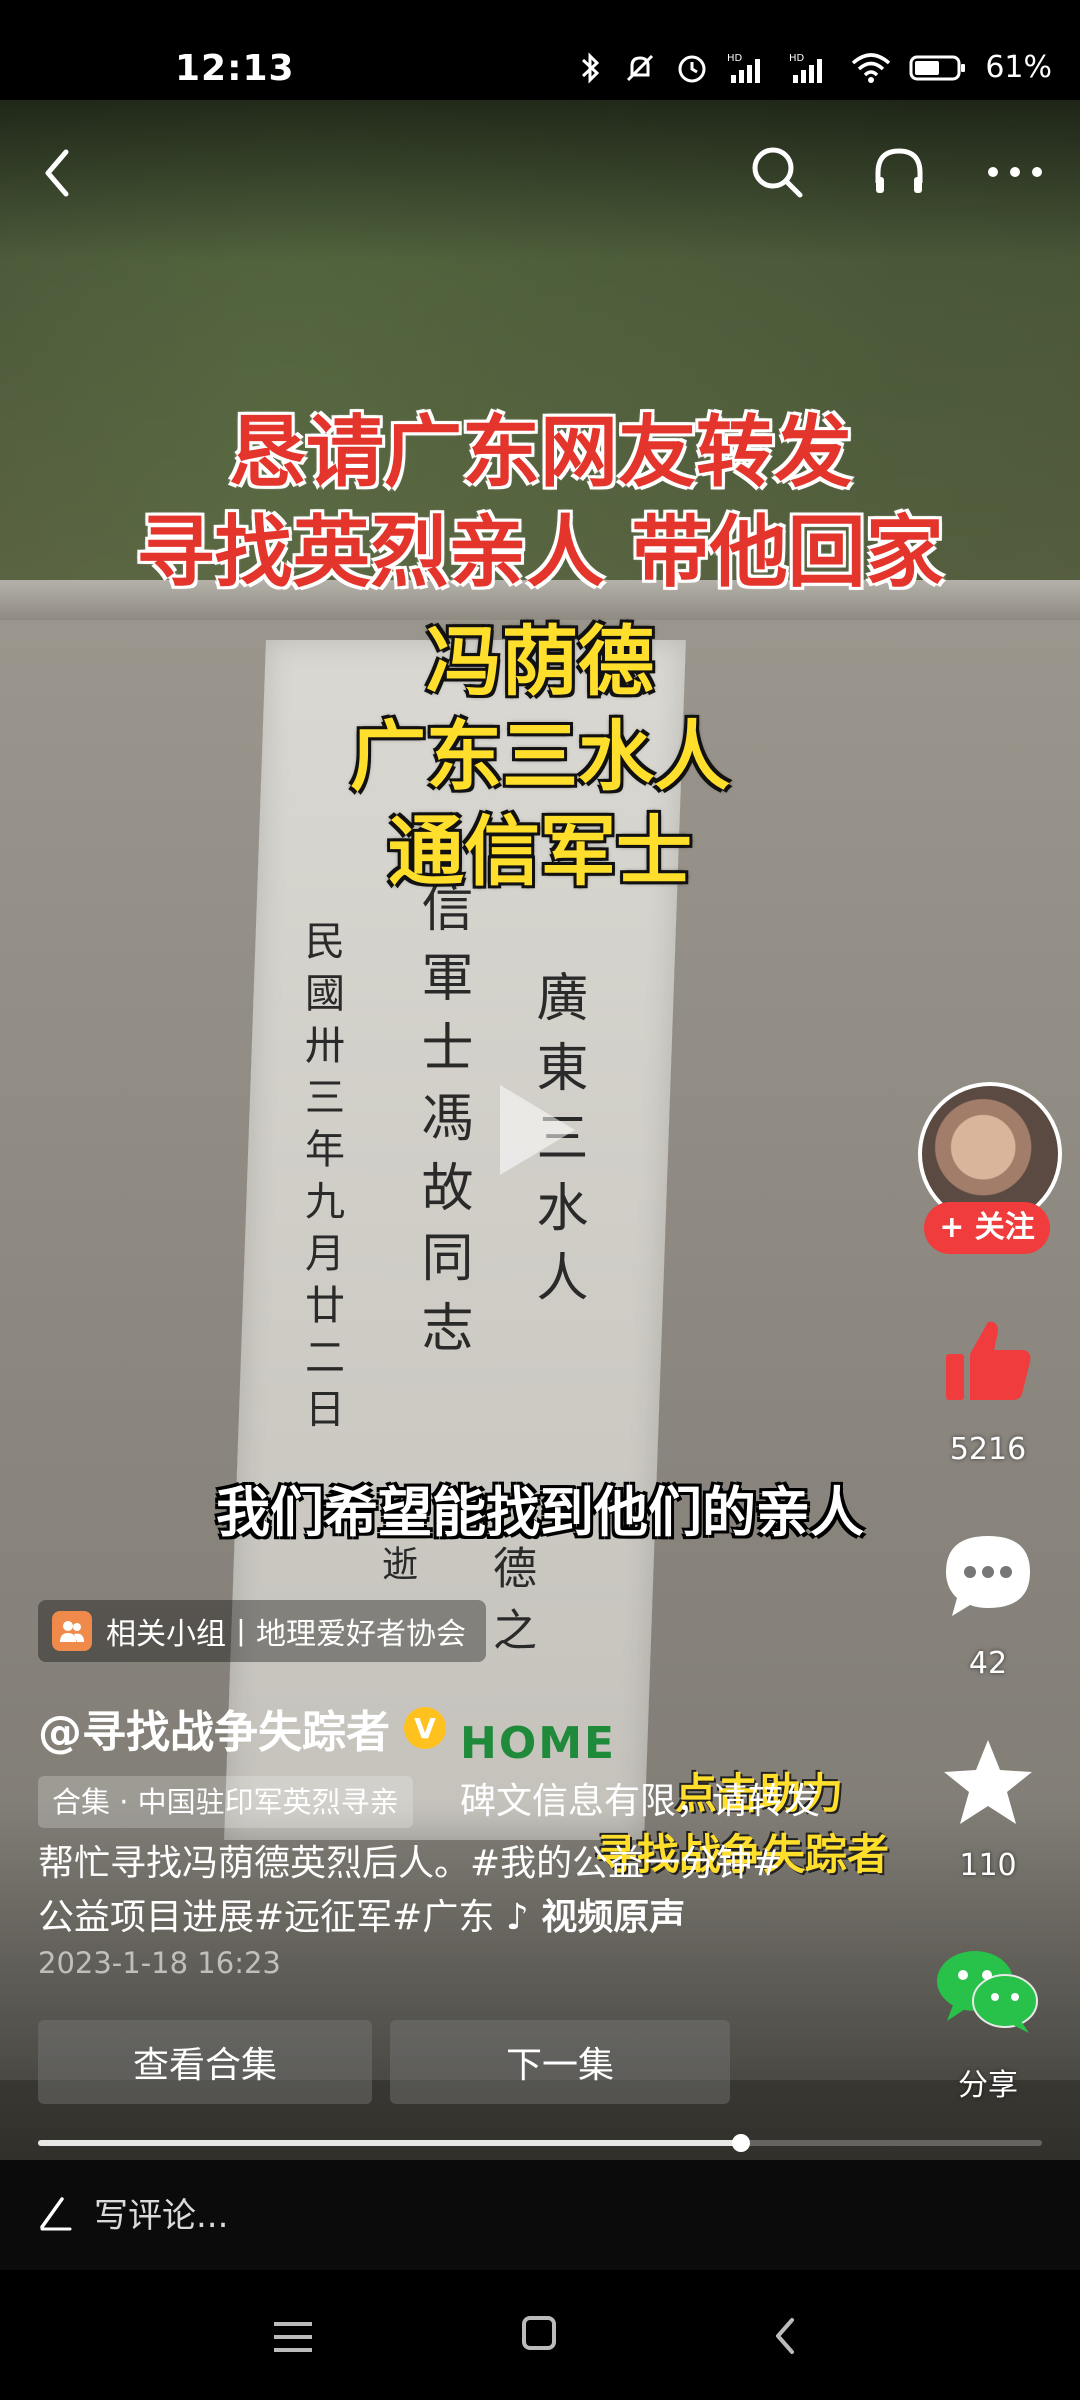  I want to click on system-back-button, so click(785, 2336).